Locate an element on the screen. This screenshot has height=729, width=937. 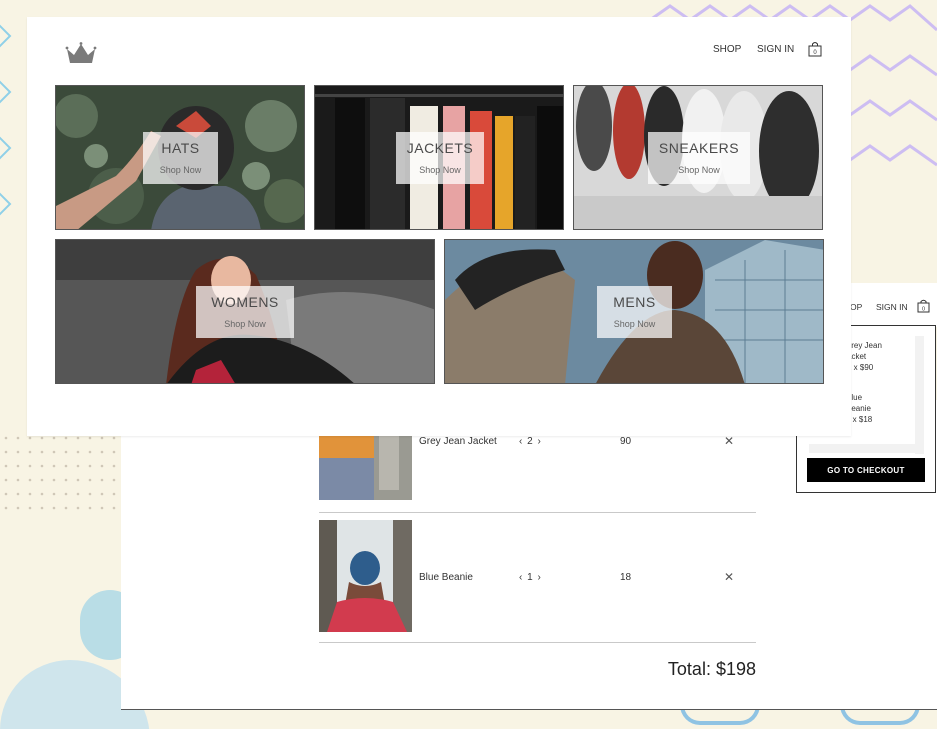
quantity-value: 2 is located at coordinates (530, 441).